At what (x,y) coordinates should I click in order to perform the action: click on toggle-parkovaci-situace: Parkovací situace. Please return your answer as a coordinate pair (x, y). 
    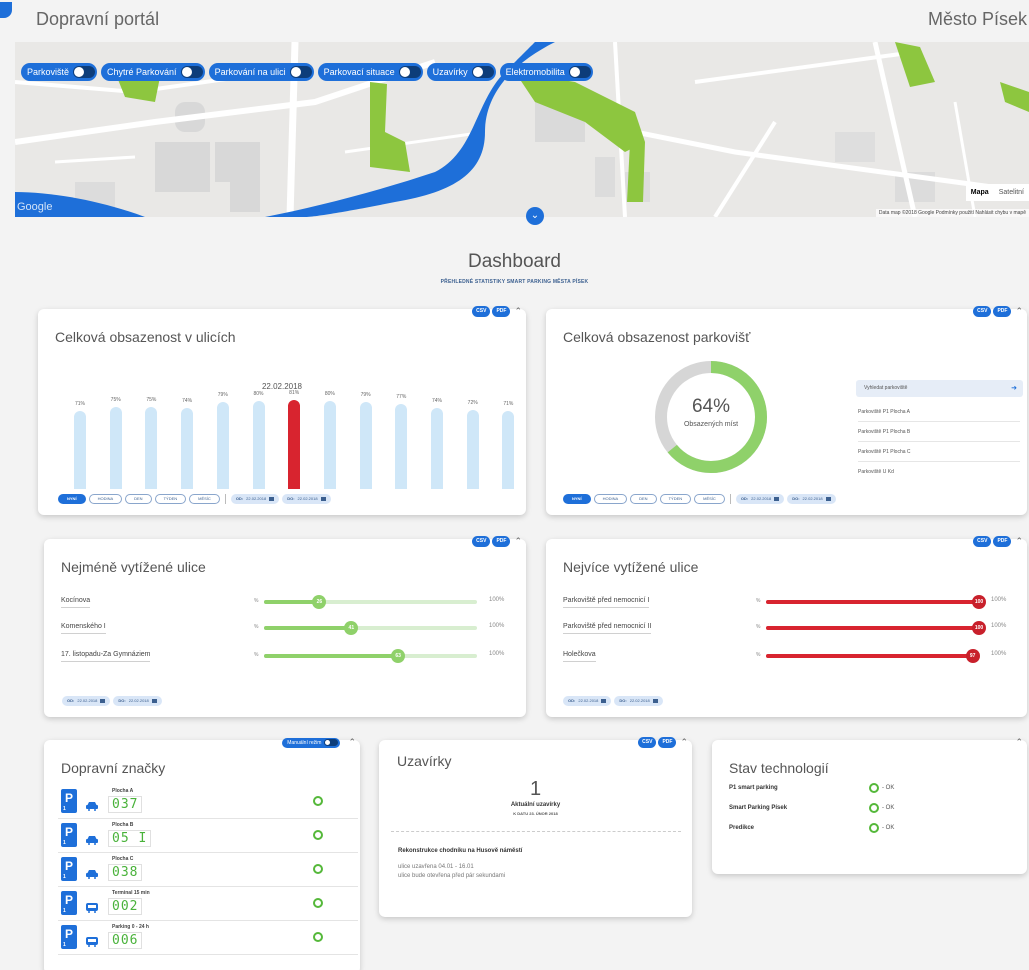
    Looking at the image, I should click on (370, 72).